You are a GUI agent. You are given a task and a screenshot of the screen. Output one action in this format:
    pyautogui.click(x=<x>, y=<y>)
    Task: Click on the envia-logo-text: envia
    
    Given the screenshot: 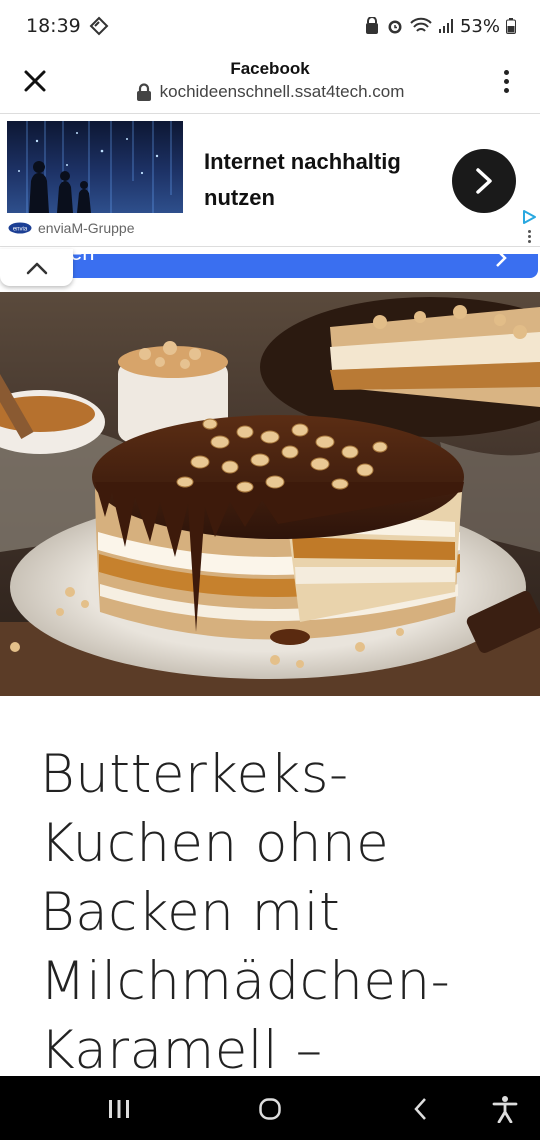 What is the action you would take?
    pyautogui.click(x=20, y=230)
    